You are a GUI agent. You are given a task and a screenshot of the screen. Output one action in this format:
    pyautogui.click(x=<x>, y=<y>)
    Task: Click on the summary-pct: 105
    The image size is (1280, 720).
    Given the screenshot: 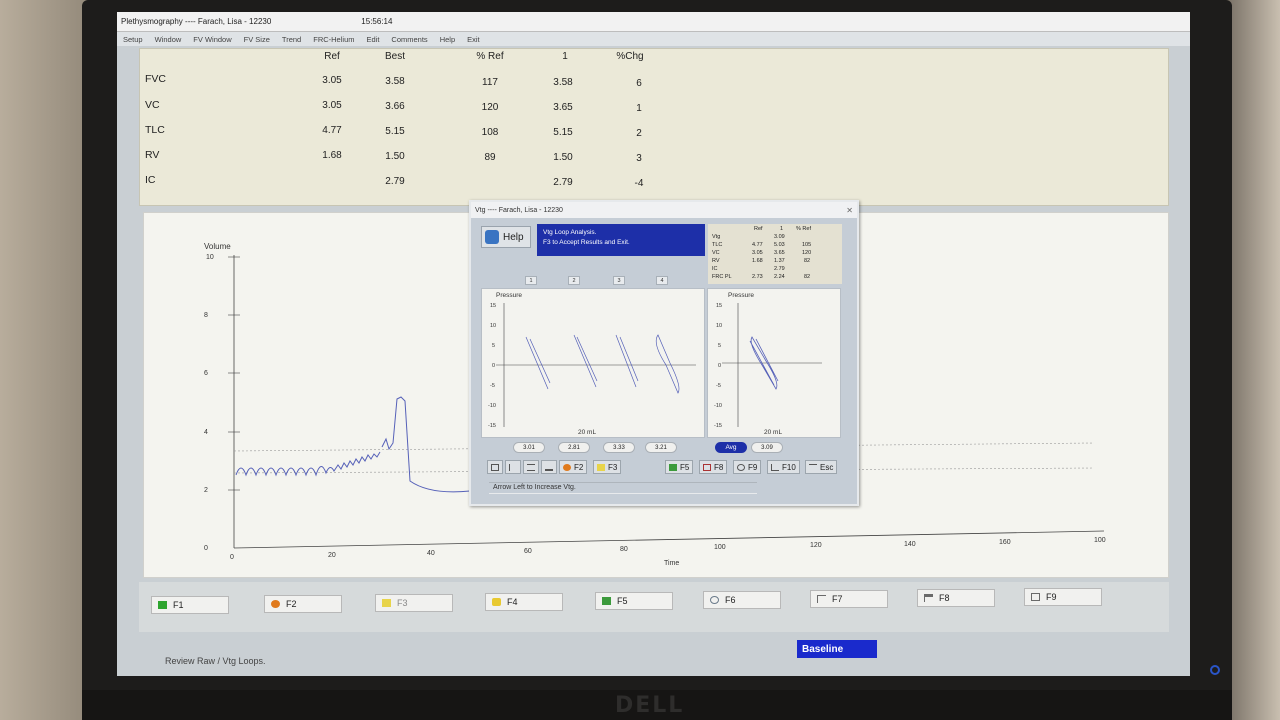 What is the action you would take?
    pyautogui.click(x=807, y=245)
    